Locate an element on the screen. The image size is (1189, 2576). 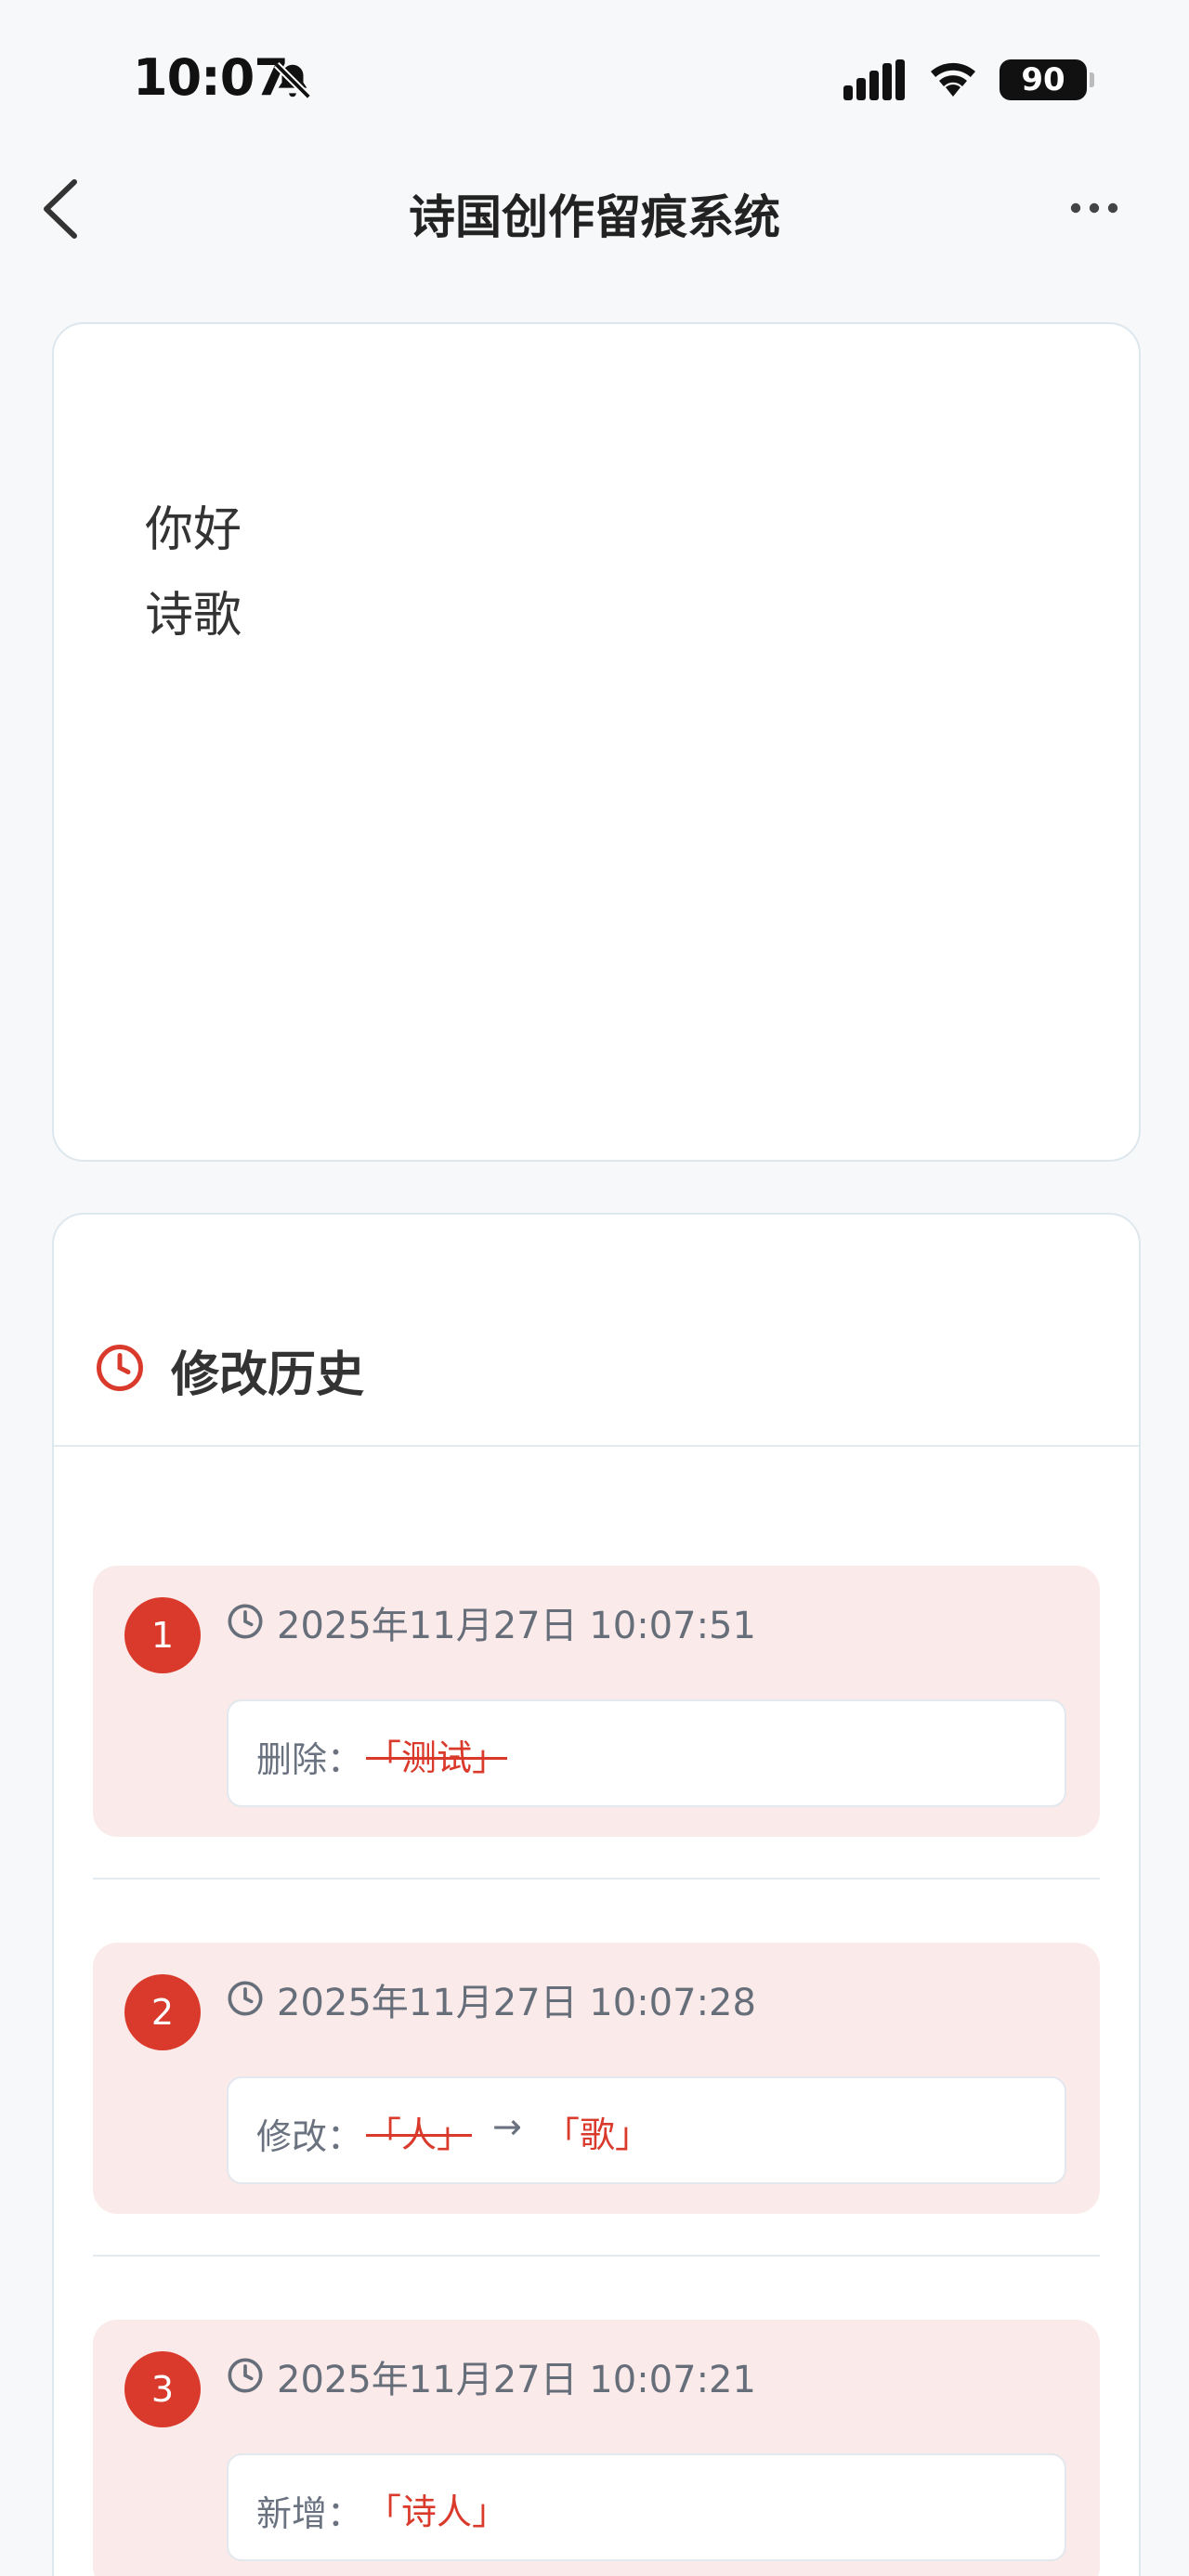
entry-number-badge: 1 is located at coordinates (163, 1635).